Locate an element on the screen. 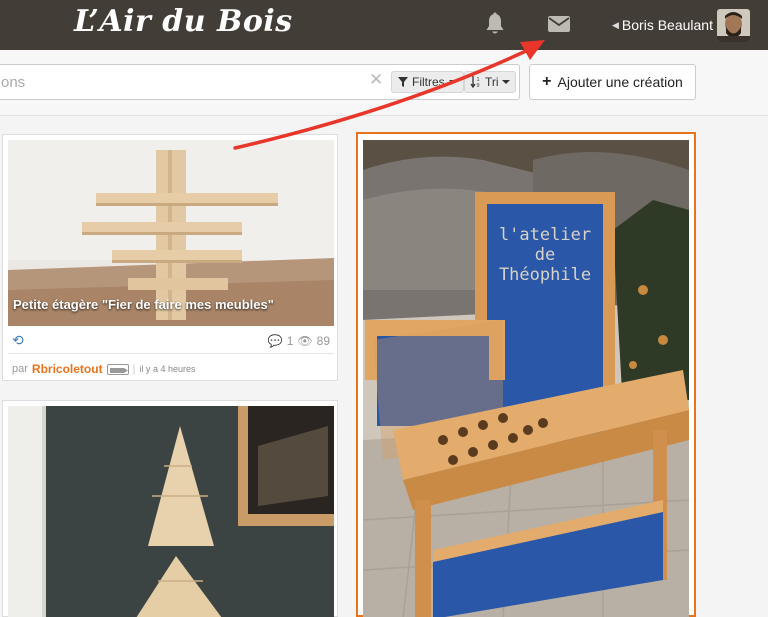  eye-icon: 👁 is located at coordinates (305, 341).